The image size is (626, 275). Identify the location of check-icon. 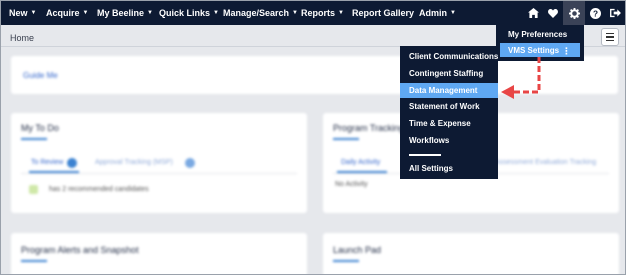
(33, 189).